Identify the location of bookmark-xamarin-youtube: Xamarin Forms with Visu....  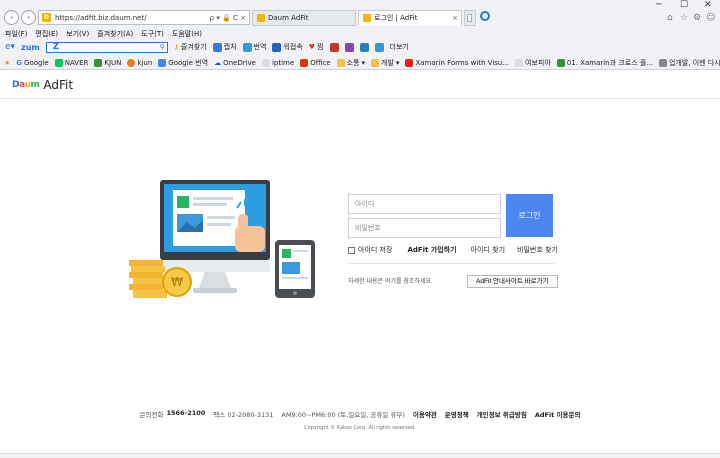
(457, 62).